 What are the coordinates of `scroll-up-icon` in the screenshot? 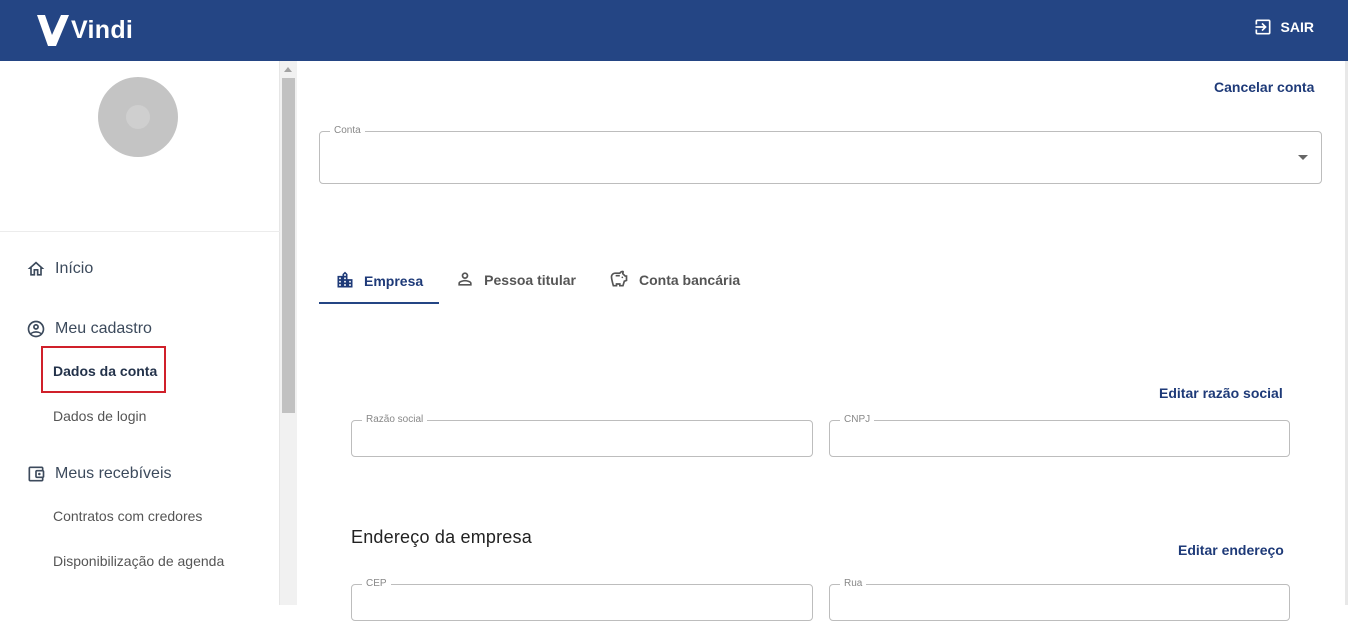 It's located at (288, 69).